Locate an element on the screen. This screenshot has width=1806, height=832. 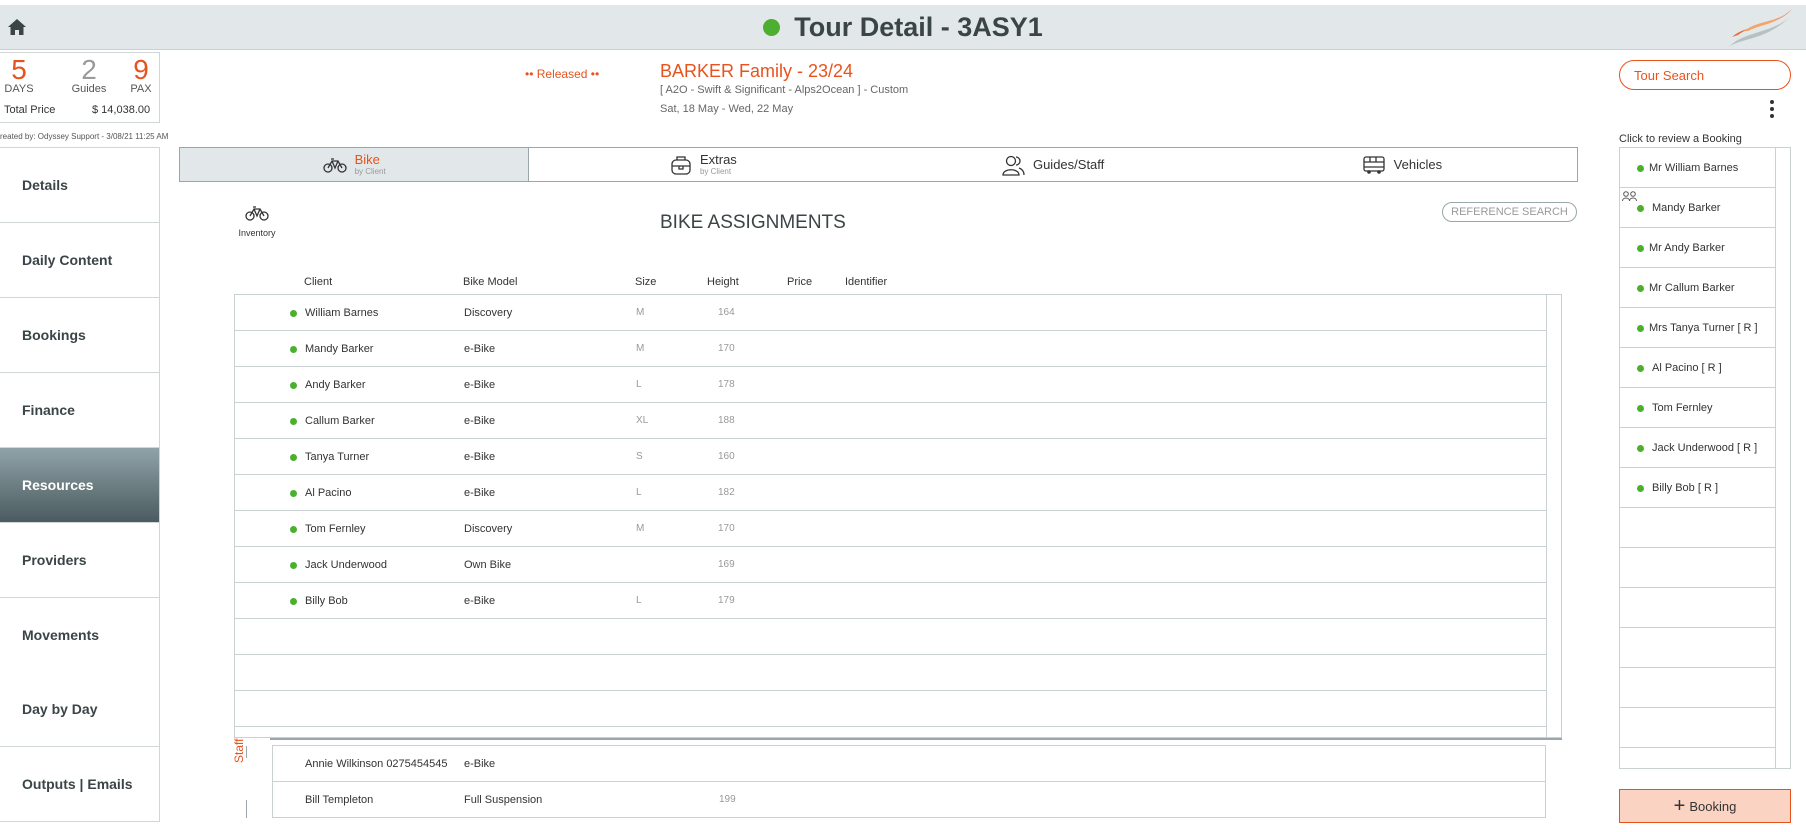
tour-search-input: Tour Search is located at coordinates (1705, 75).